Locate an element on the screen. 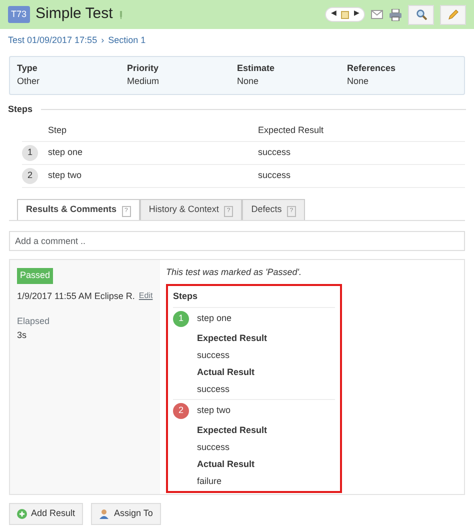  breadcrumb-link: Test 01/09/2017 17:55 is located at coordinates (53, 41).